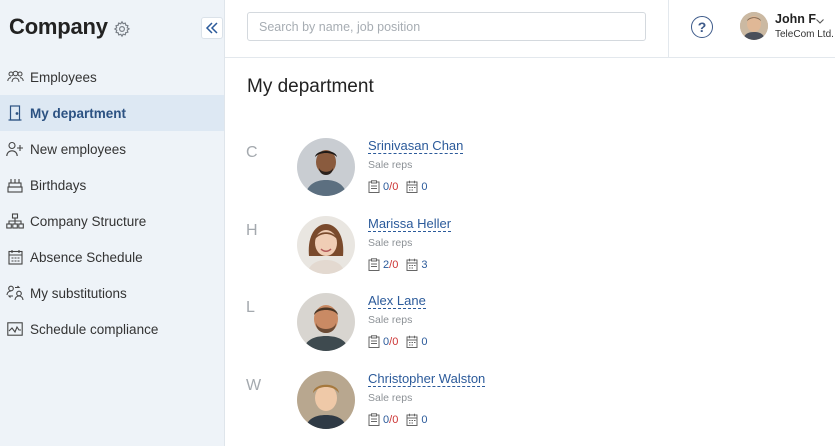  I want to click on top-bar: ? John F TeleCom Ltd., so click(530, 29).